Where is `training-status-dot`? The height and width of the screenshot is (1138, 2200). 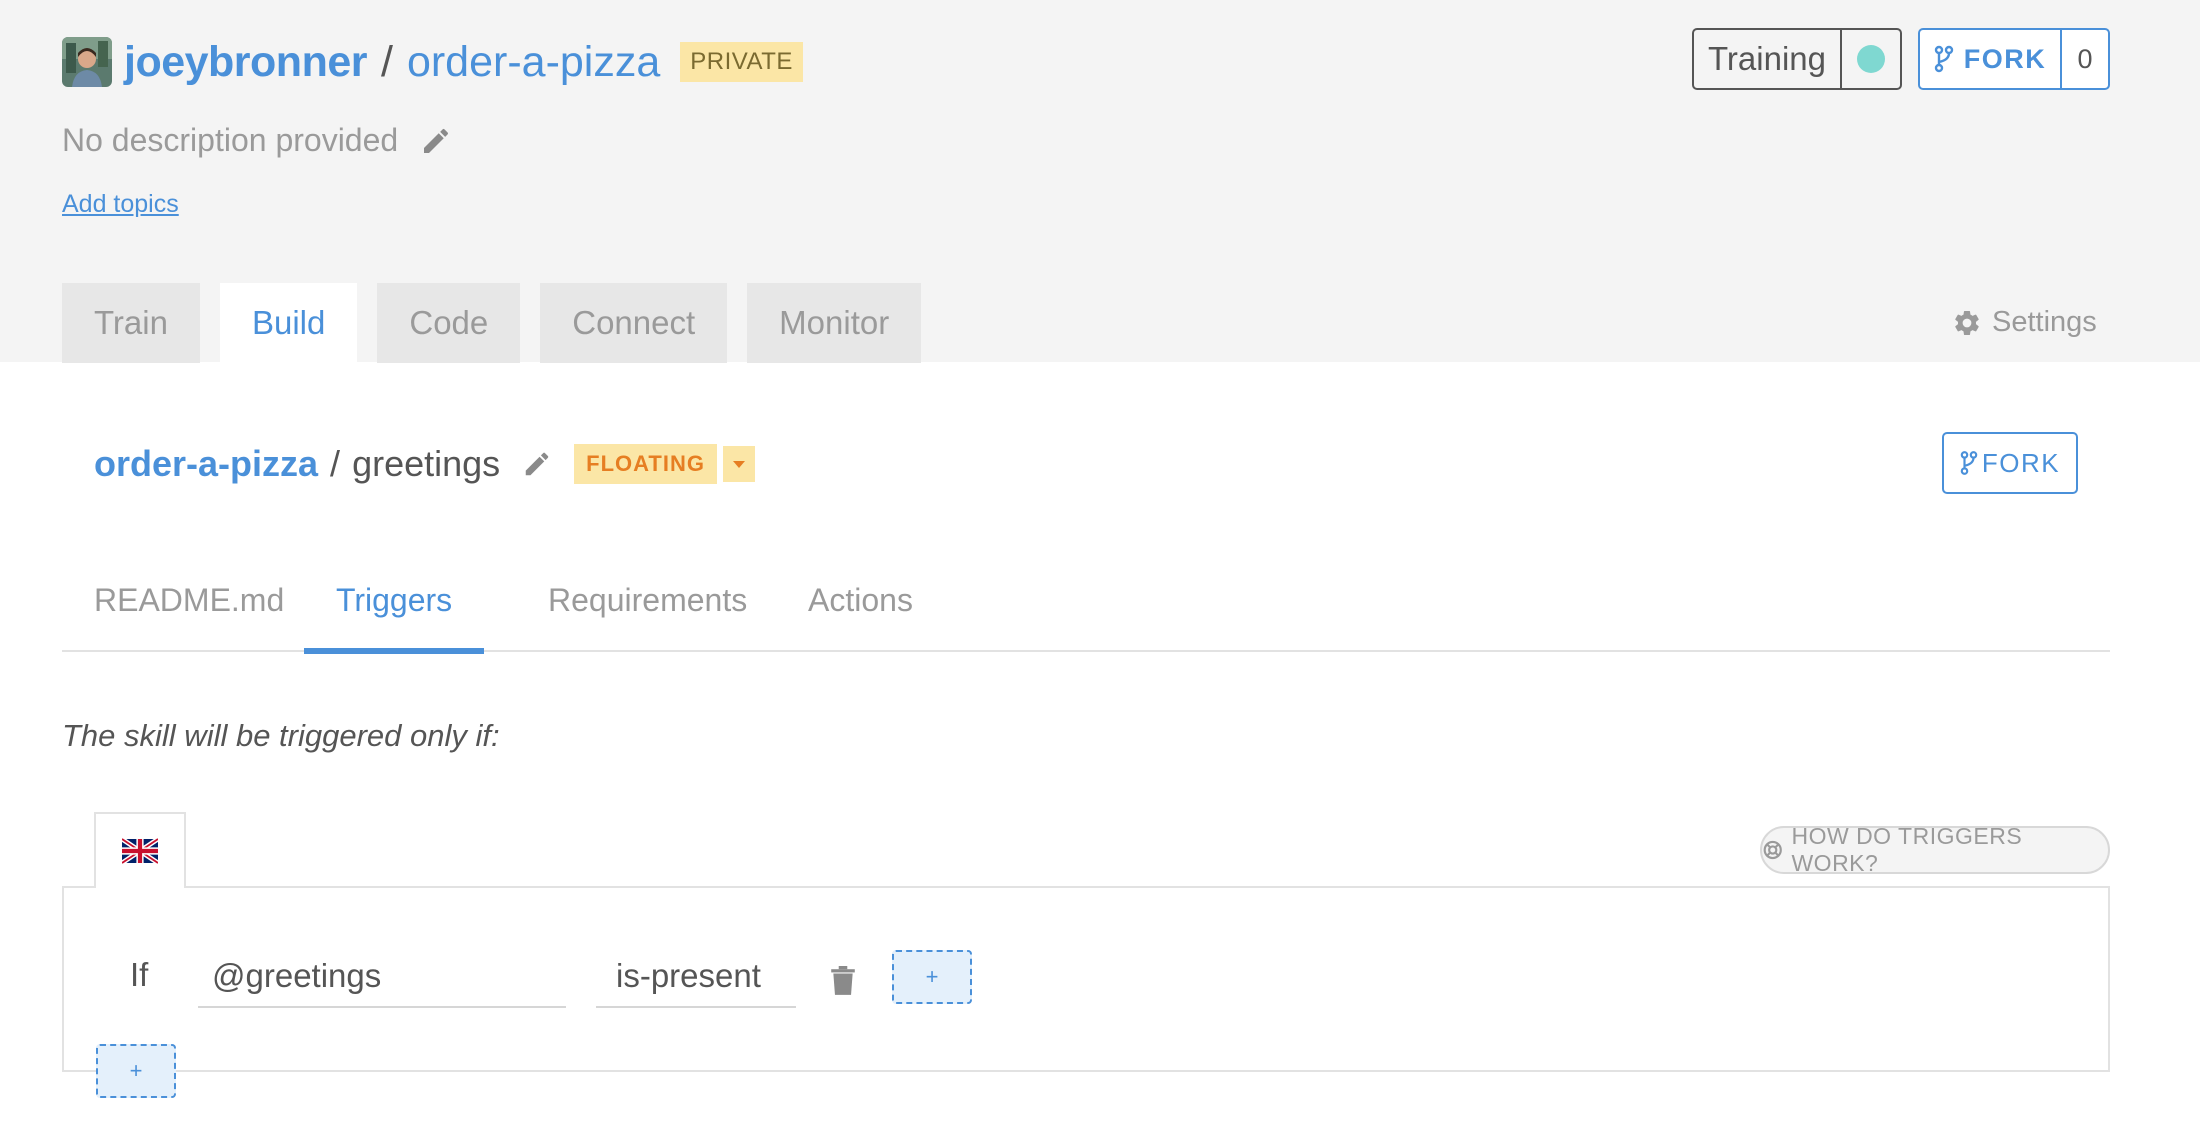 training-status-dot is located at coordinates (1871, 59).